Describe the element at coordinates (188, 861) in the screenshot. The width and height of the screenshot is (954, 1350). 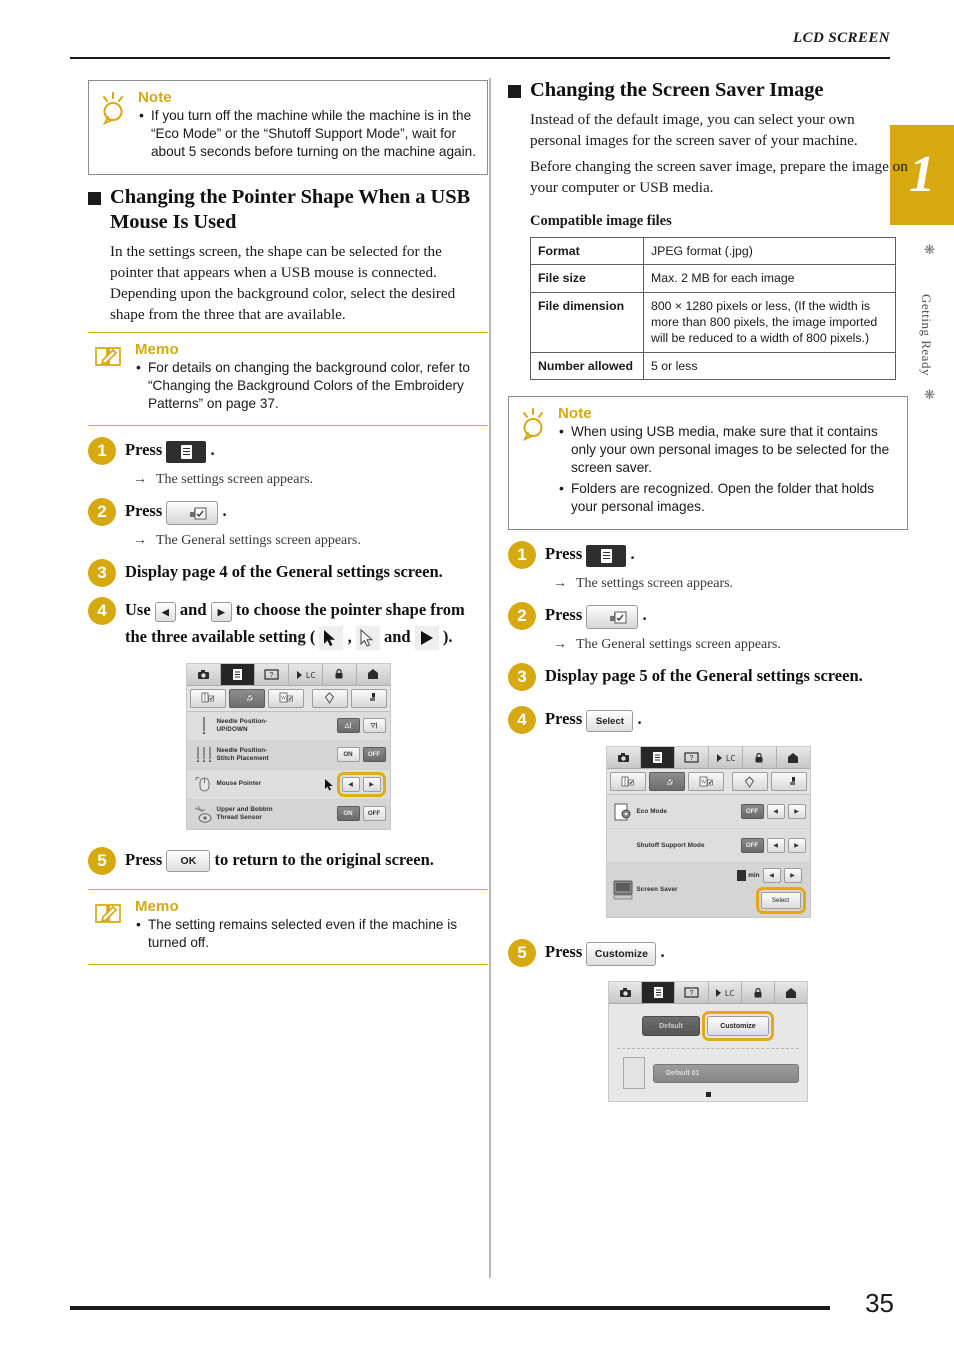
I see `ok-key-button: OK` at that location.